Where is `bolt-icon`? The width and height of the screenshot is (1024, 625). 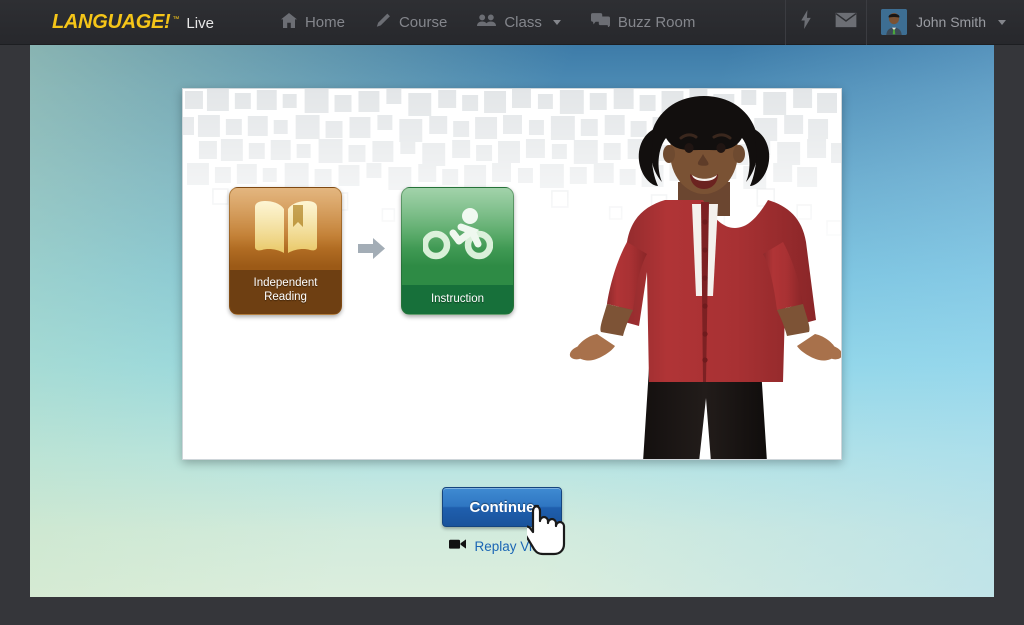 bolt-icon is located at coordinates (806, 22).